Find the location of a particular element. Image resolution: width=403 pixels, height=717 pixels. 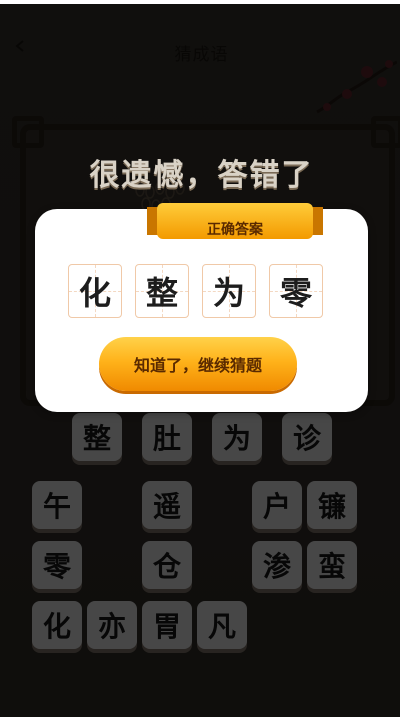

char-tile: 凡 is located at coordinates (222, 625).